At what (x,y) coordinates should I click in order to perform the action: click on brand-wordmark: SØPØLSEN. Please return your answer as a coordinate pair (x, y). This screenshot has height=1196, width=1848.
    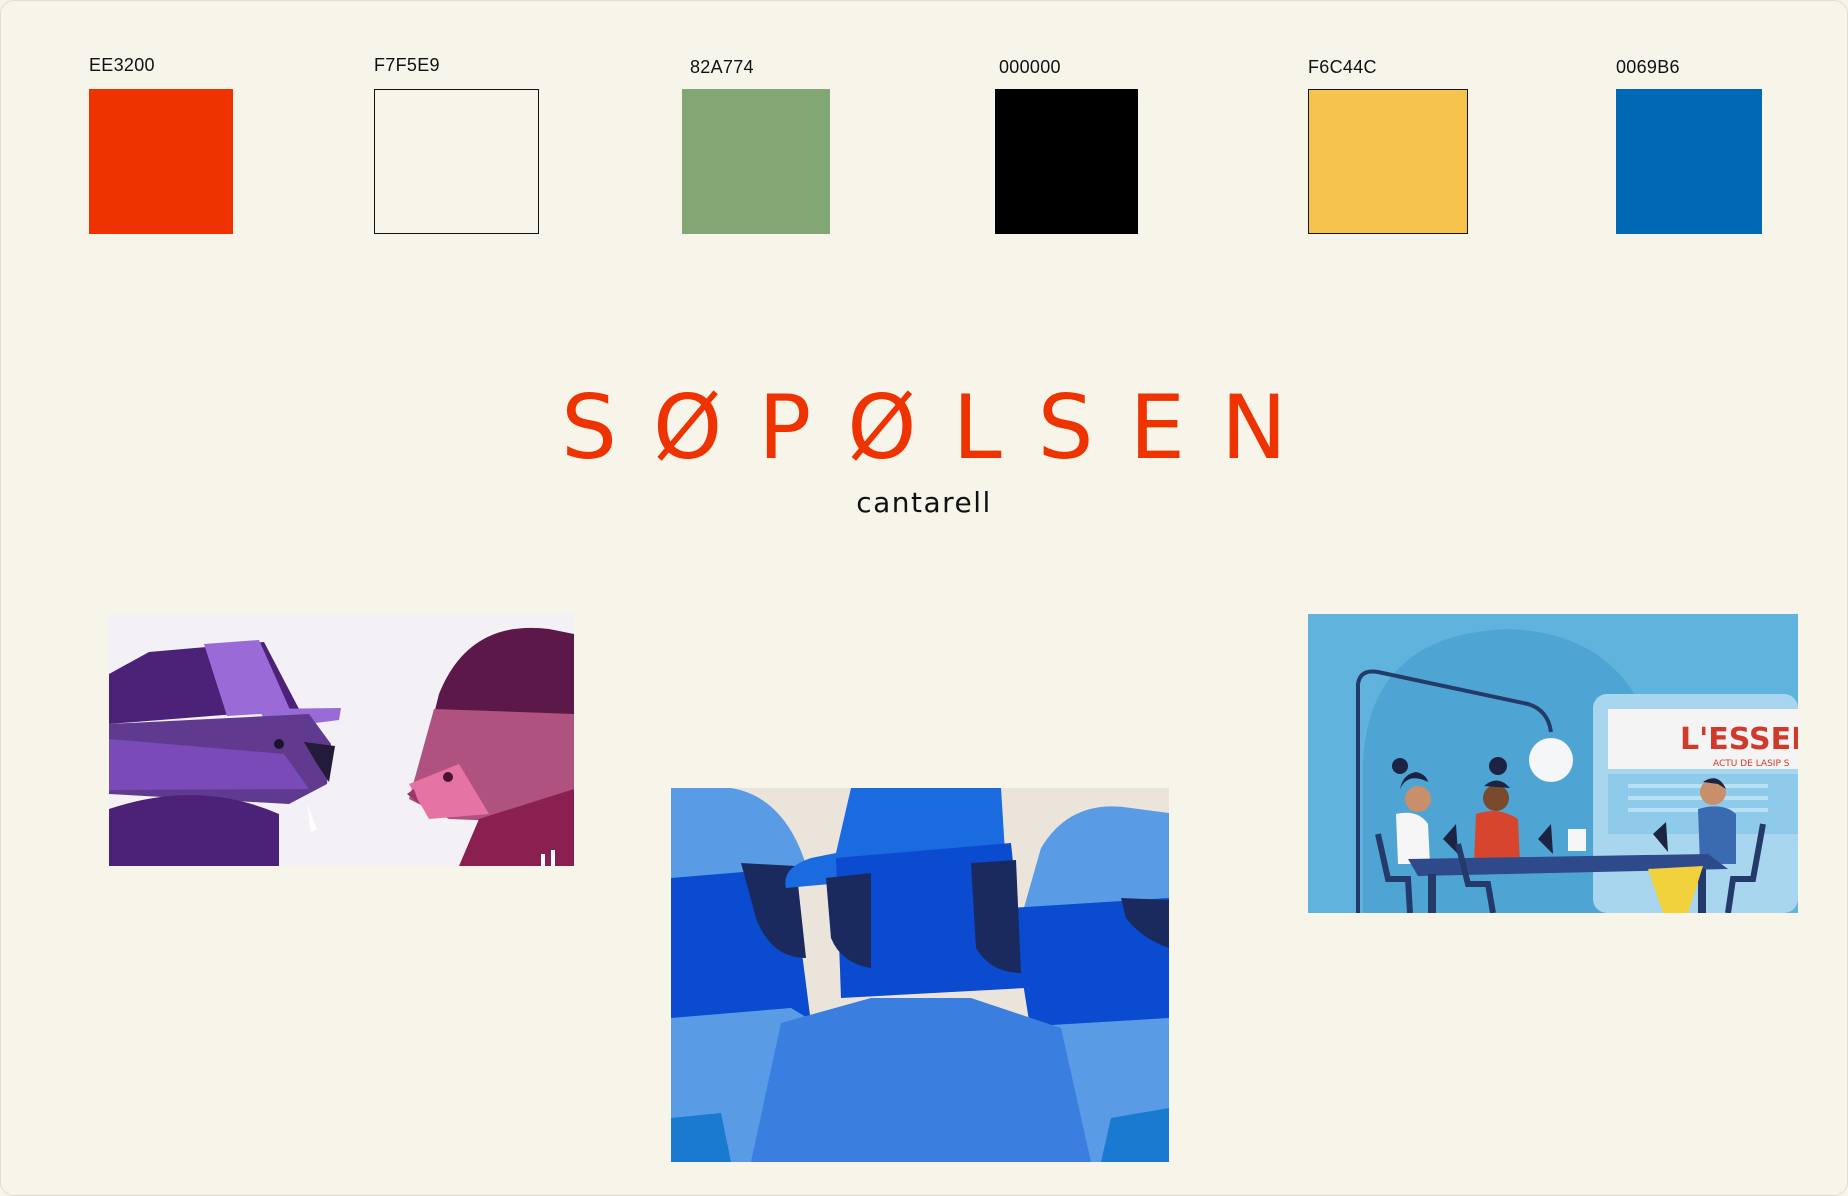
    Looking at the image, I should click on (942, 427).